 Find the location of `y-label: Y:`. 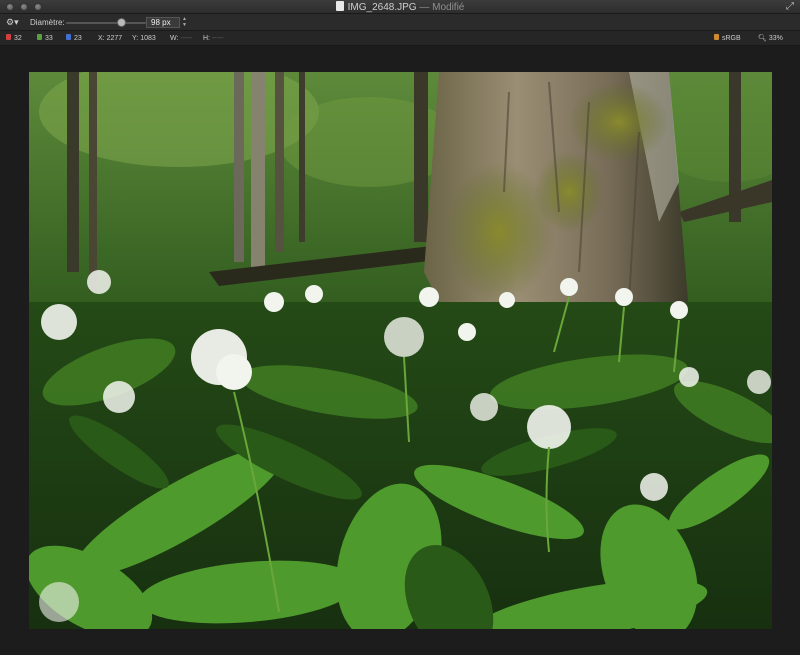

y-label: Y: is located at coordinates (135, 38).